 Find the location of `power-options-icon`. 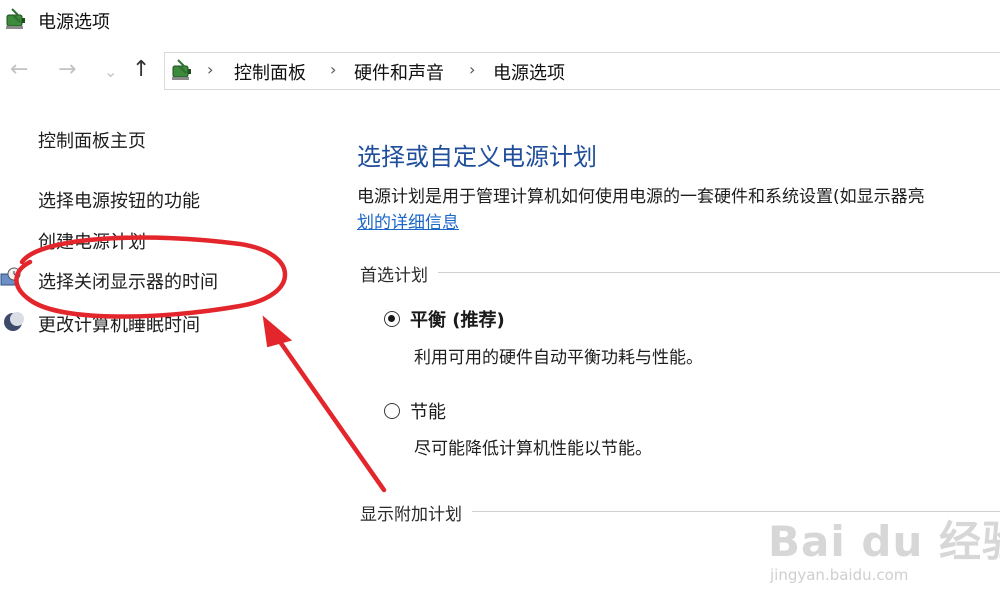

power-options-icon is located at coordinates (15, 18).